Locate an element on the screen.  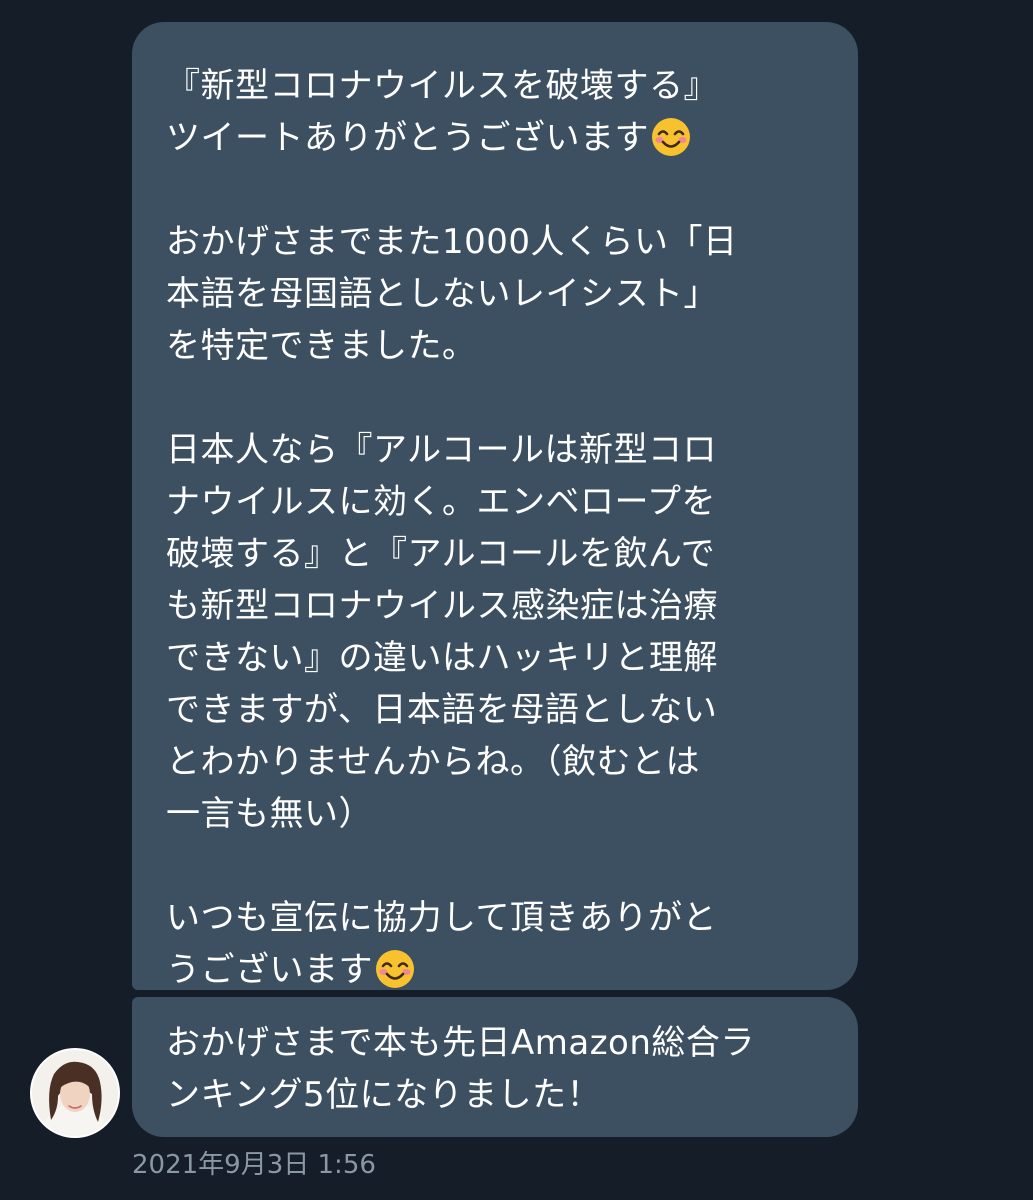
message-line: 破壊する』と『アルコールを飲んで is located at coordinates (441, 554).